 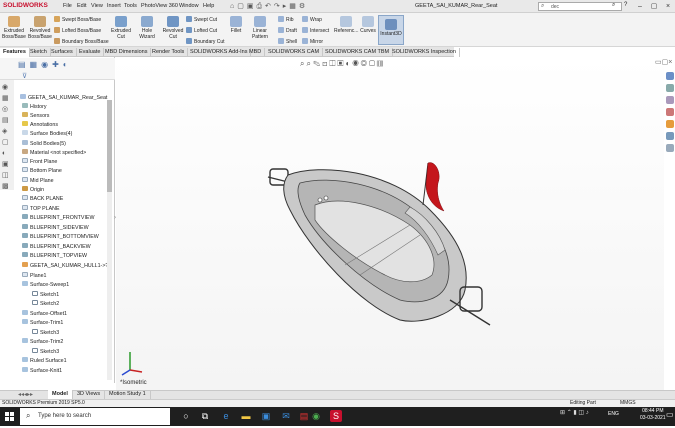 What do you see at coordinates (670, 414) in the screenshot?
I see `notification-icon: ▭` at bounding box center [670, 414].